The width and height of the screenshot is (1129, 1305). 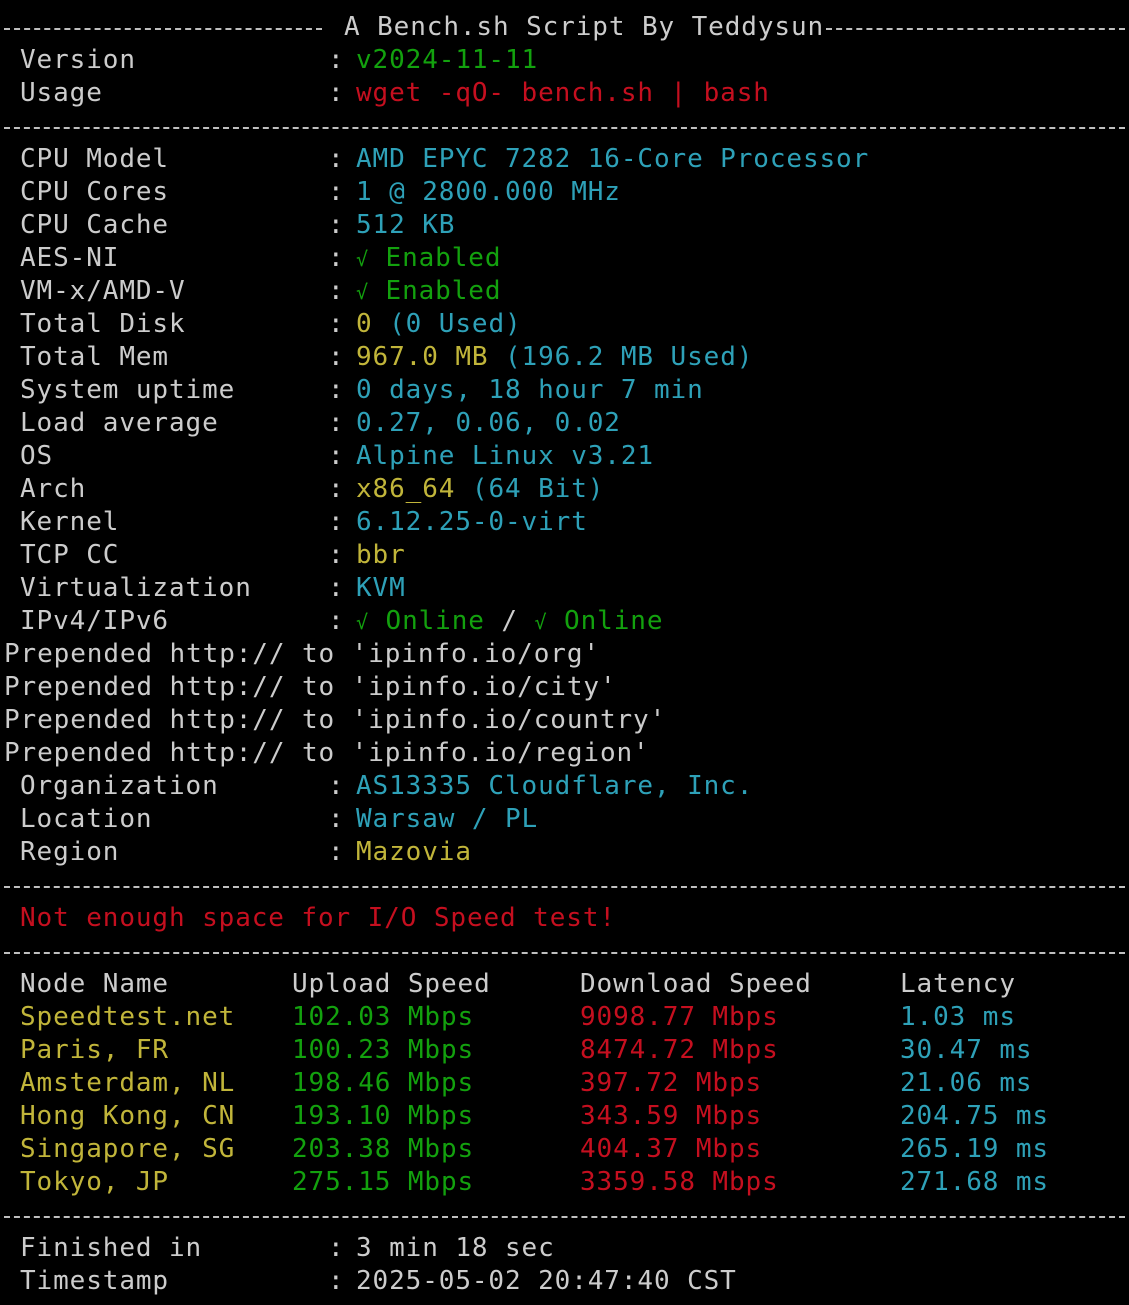 What do you see at coordinates (119, 423) in the screenshot?
I see `load-average-label: Load average` at bounding box center [119, 423].